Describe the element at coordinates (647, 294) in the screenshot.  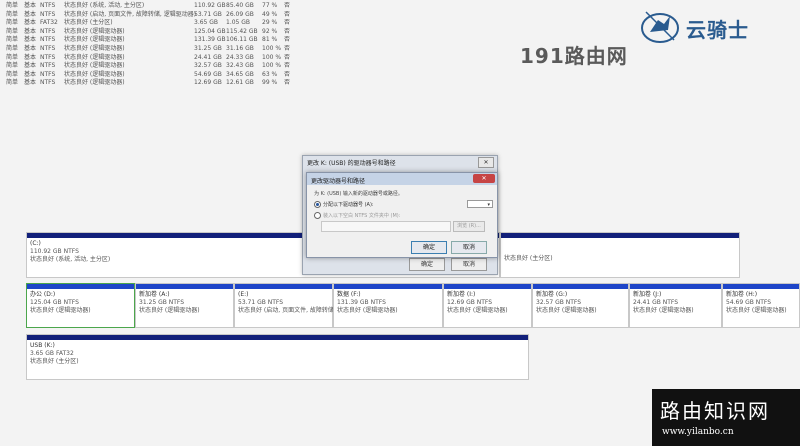
I see `partition-name: 新加卷 (J:)` at that location.